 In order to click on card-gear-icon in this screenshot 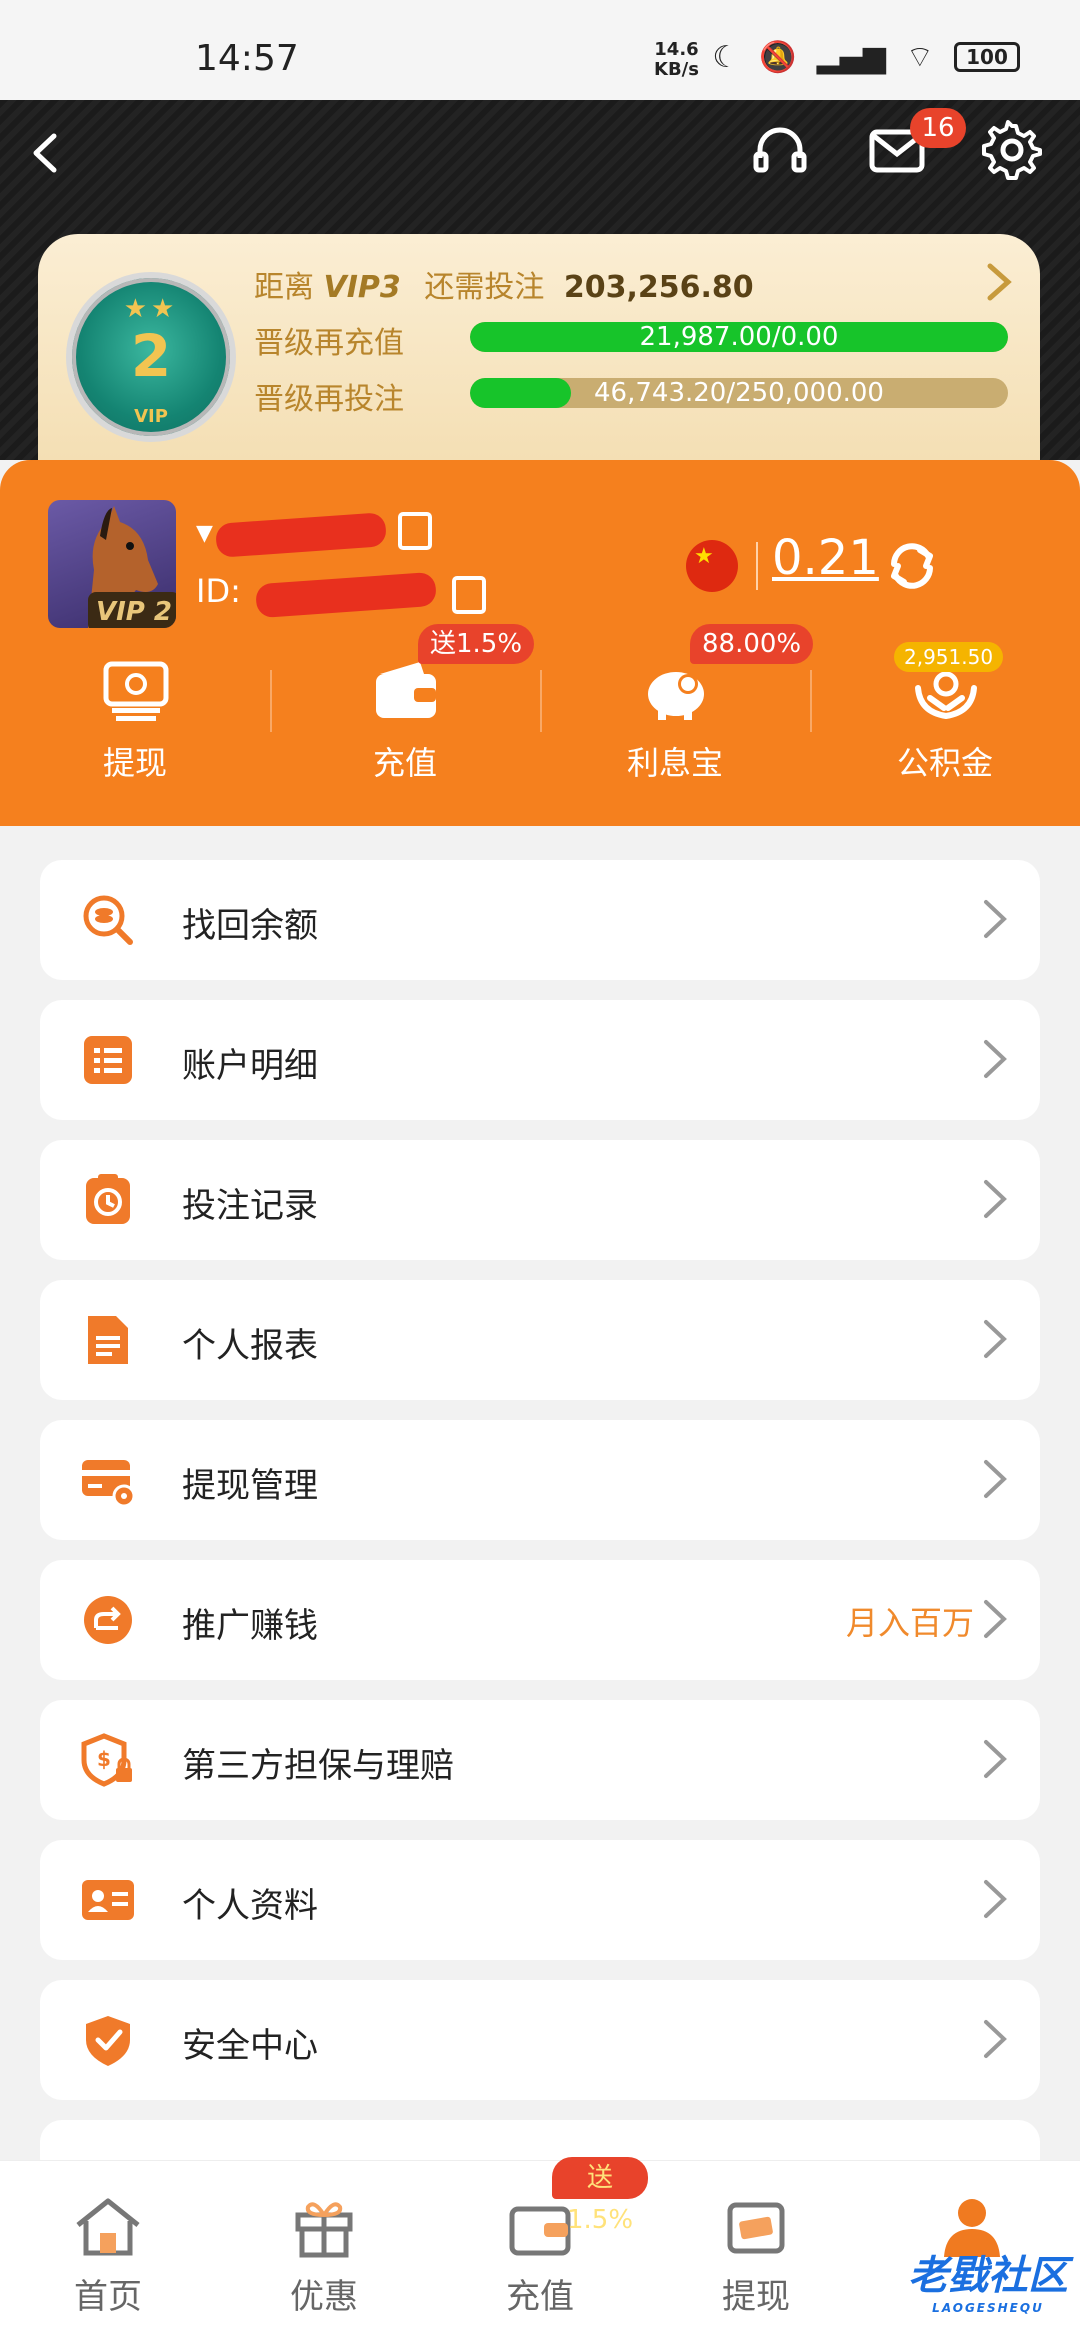, I will do `click(109, 1484)`.